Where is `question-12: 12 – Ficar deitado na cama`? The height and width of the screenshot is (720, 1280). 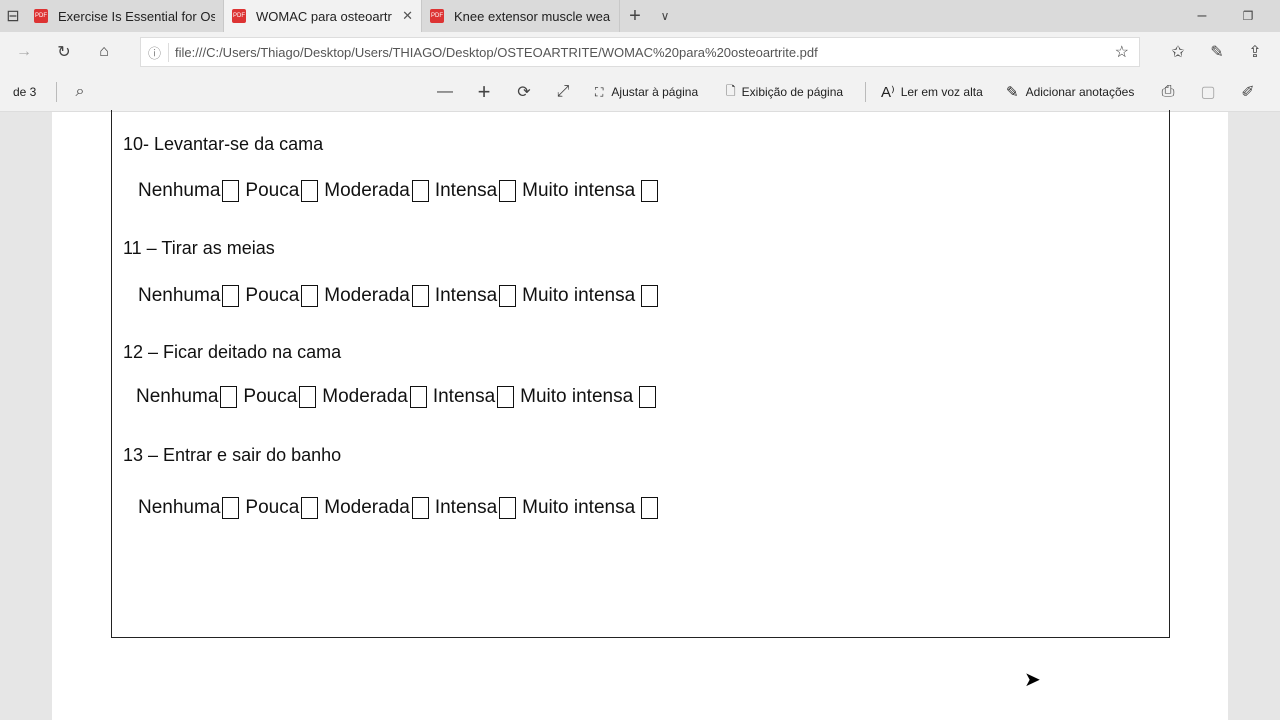 question-12: 12 – Ficar deitado na cama is located at coordinates (232, 352).